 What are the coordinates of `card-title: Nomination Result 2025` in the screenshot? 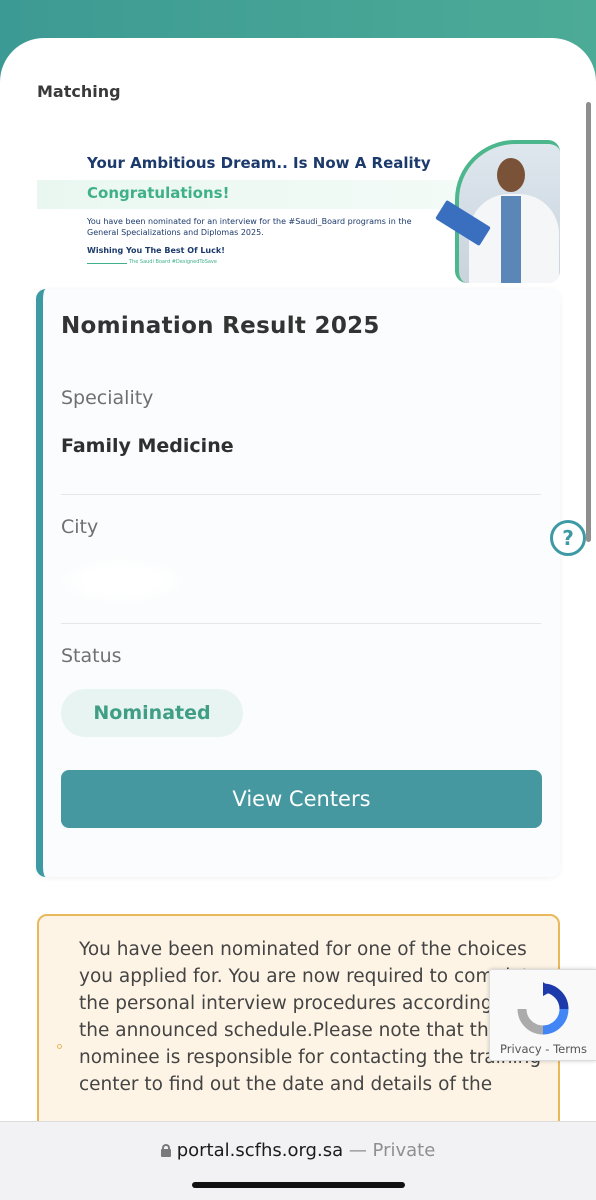 It's located at (220, 326).